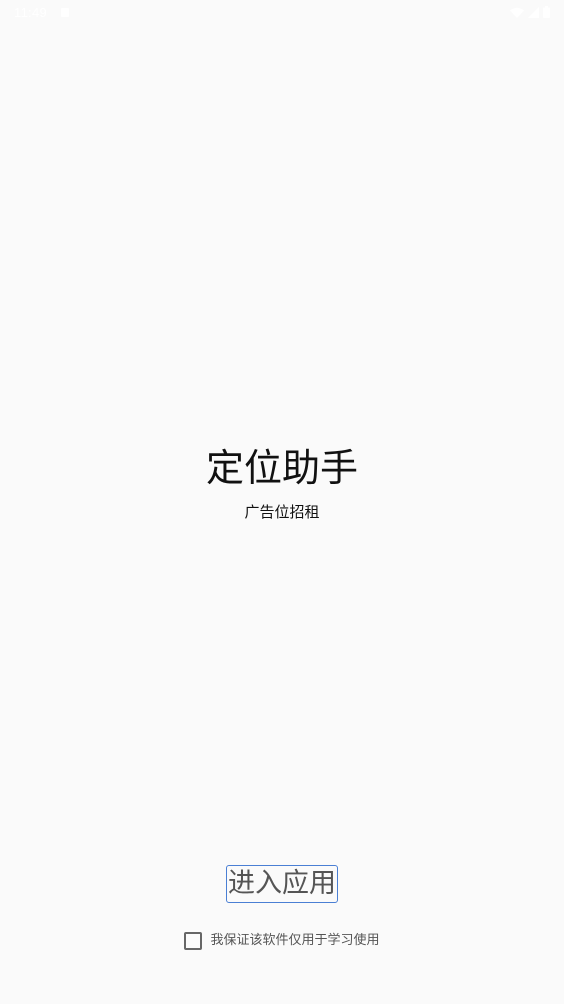  I want to click on status-time: 11:49, so click(31, 12).